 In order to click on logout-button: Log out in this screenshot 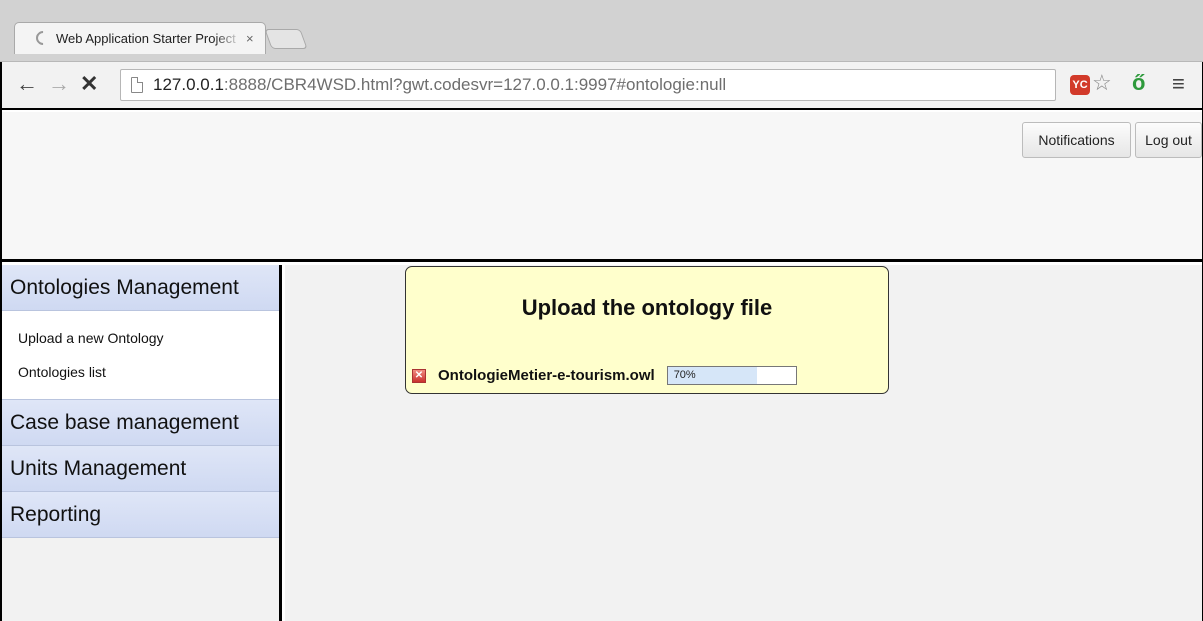, I will do `click(1168, 140)`.